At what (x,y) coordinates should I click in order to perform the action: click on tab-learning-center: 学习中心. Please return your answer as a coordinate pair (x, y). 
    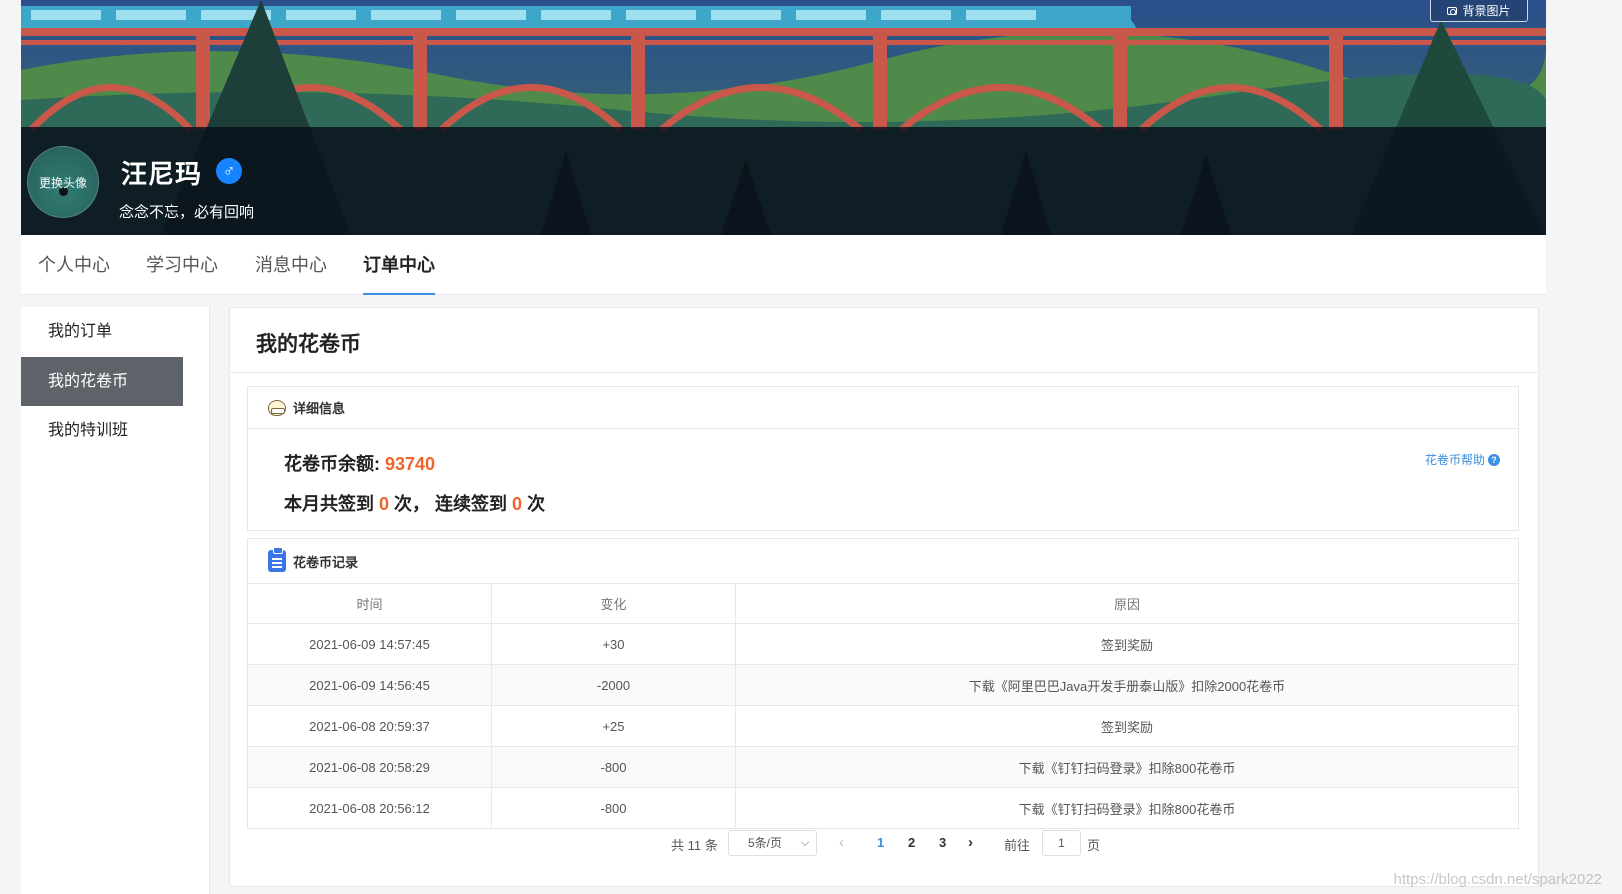
    Looking at the image, I should click on (182, 265).